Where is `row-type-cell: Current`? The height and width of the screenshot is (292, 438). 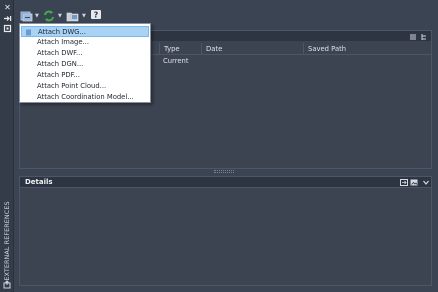 row-type-cell: Current is located at coordinates (176, 61).